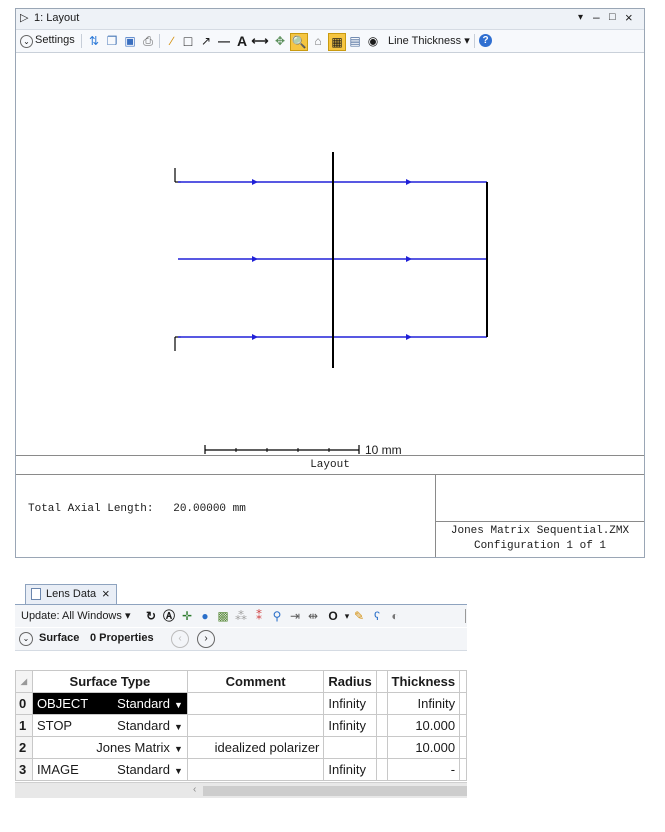 Image resolution: width=665 pixels, height=832 pixels. Describe the element at coordinates (337, 42) in the screenshot. I see `grid-icon: ▦` at that location.